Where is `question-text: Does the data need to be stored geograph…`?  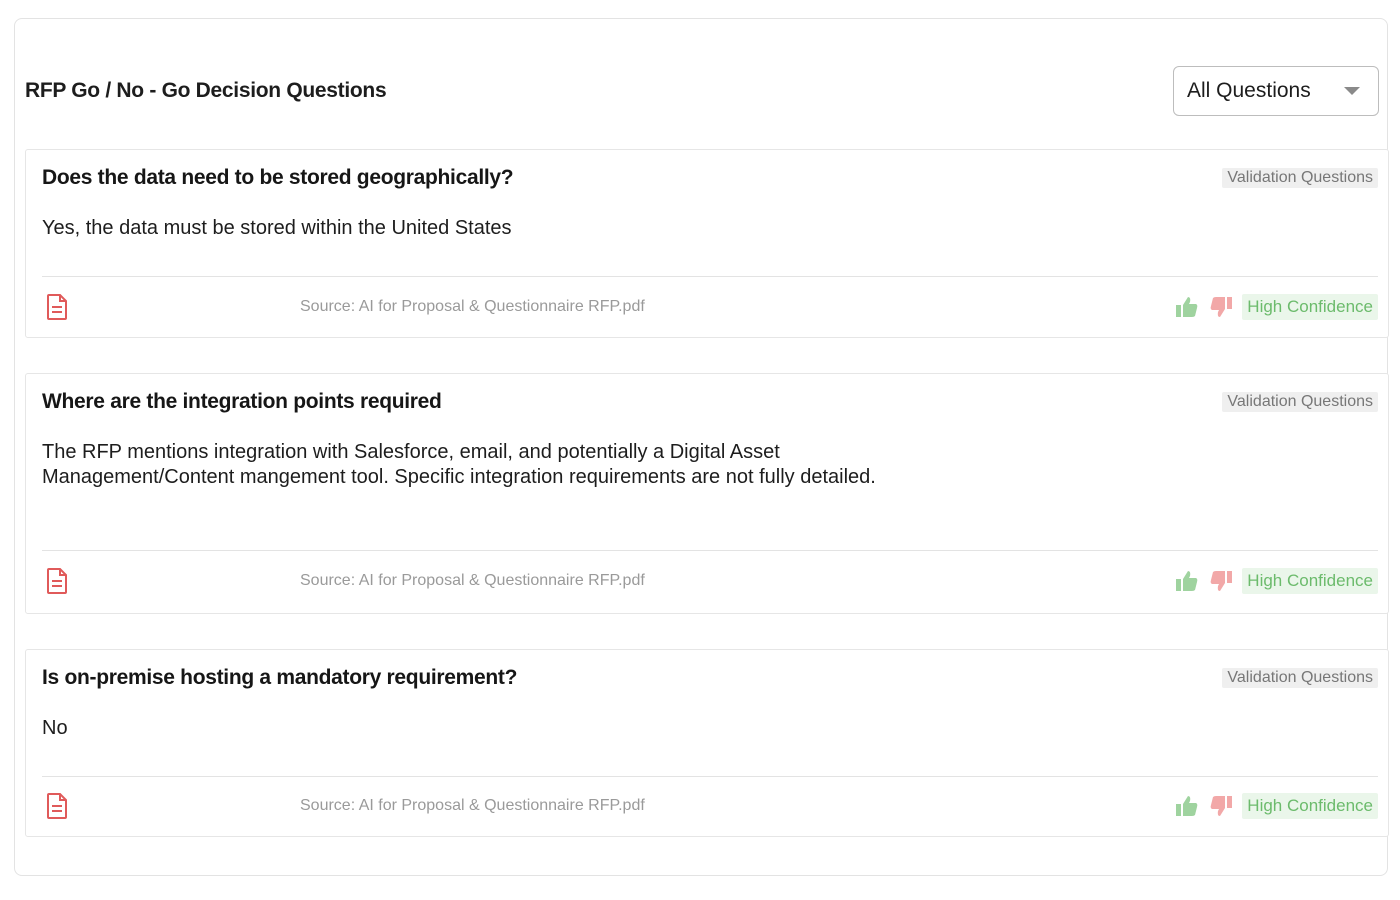 question-text: Does the data need to be stored geograph… is located at coordinates (278, 177).